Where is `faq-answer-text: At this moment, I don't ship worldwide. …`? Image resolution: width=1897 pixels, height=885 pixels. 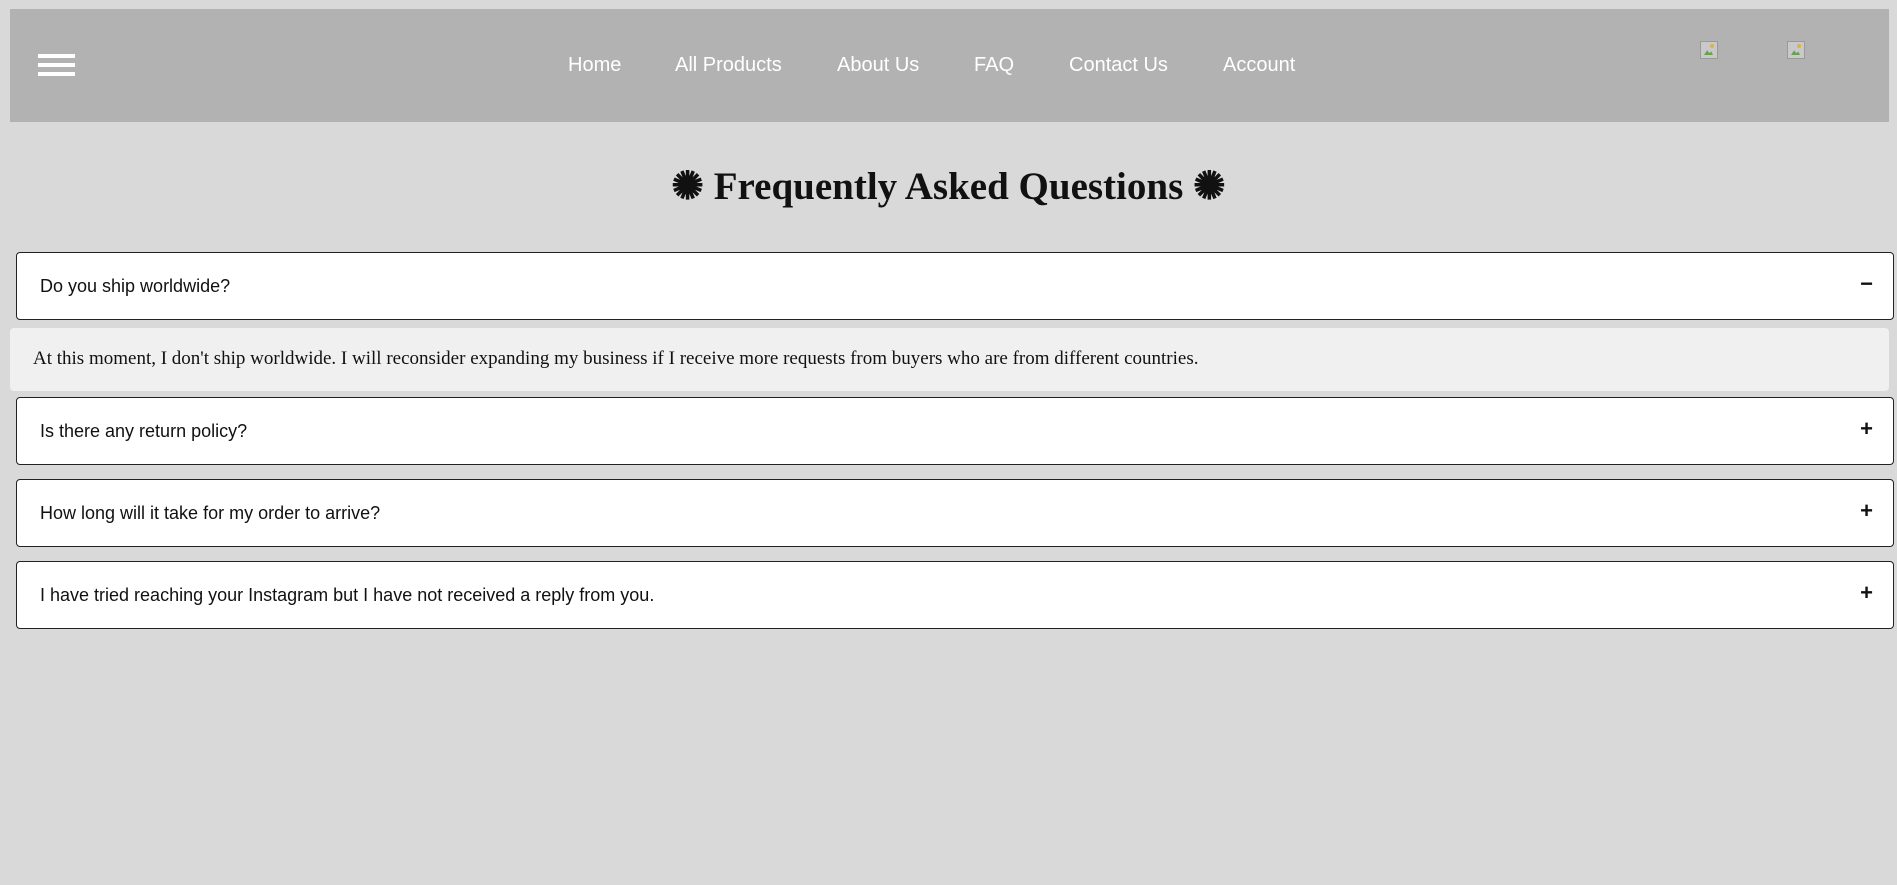 faq-answer-text: At this moment, I don't ship worldwide. … is located at coordinates (616, 358).